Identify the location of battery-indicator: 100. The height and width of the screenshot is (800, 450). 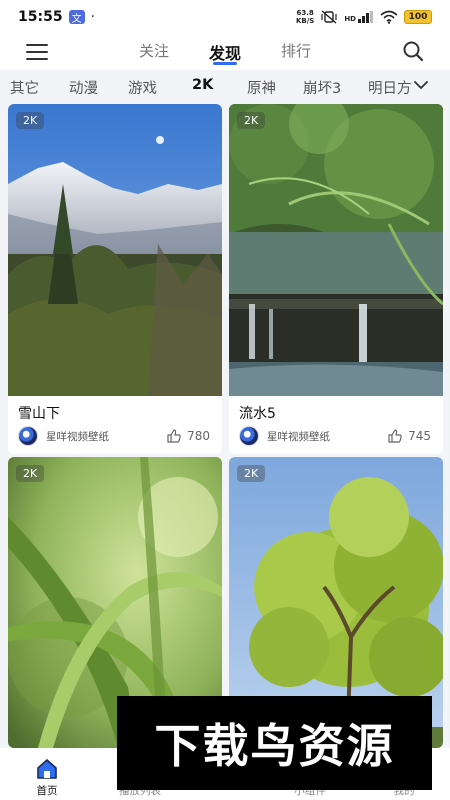
(418, 17).